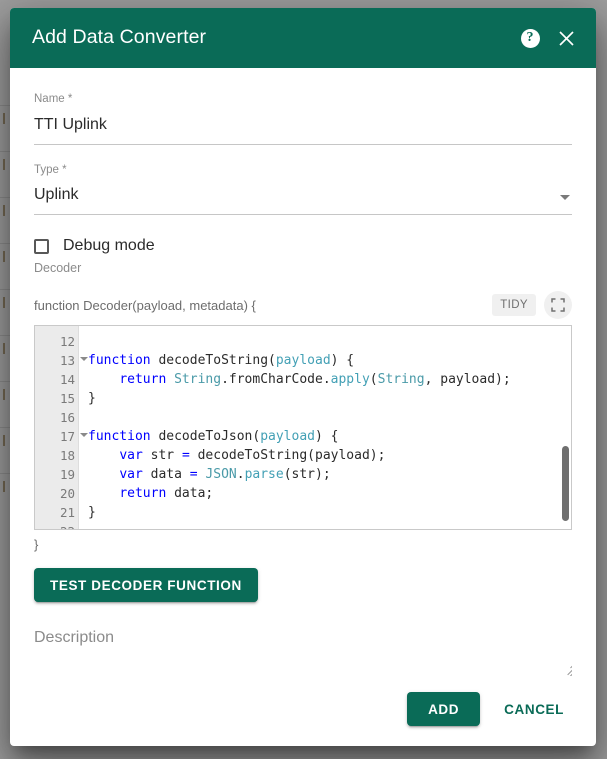  I want to click on tidy-button: TIDY, so click(514, 305).